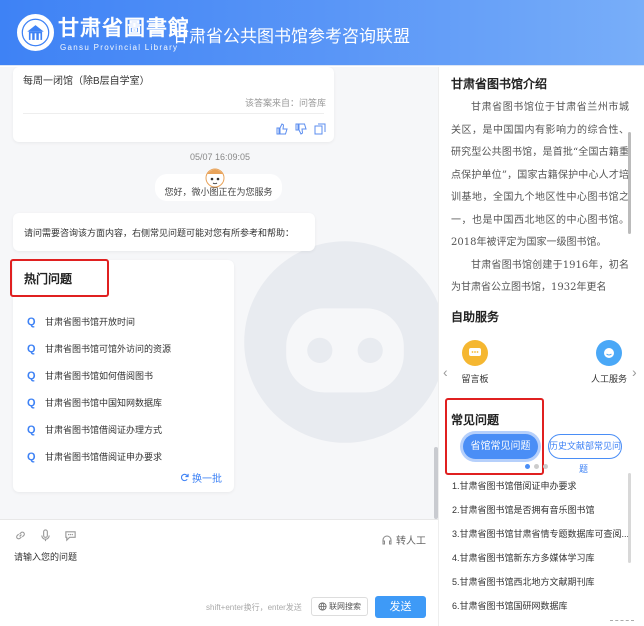 The height and width of the screenshot is (626, 644). What do you see at coordinates (634, 372) in the screenshot?
I see `chevron-right-icon: ›` at bounding box center [634, 372].